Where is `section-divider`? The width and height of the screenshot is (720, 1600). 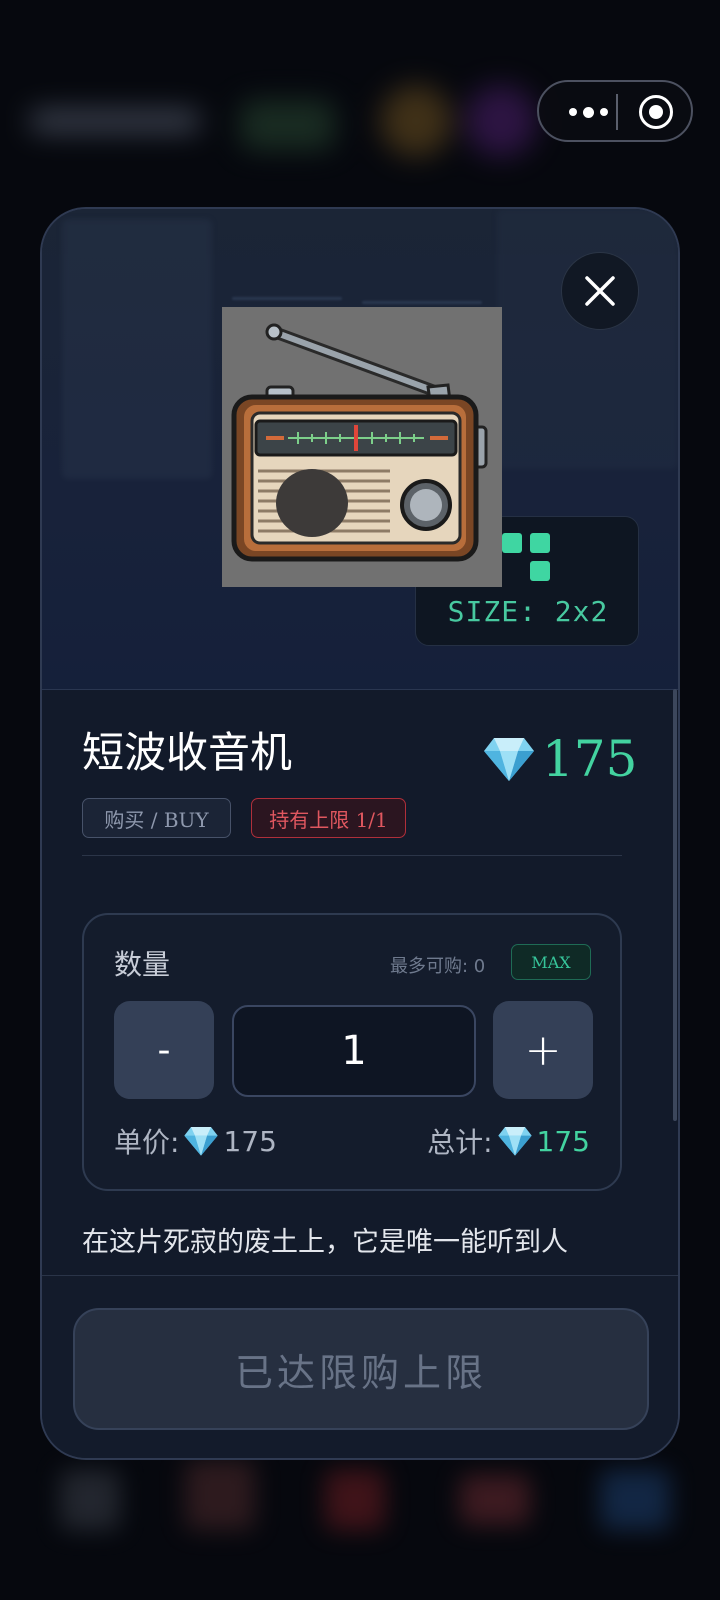 section-divider is located at coordinates (352, 855).